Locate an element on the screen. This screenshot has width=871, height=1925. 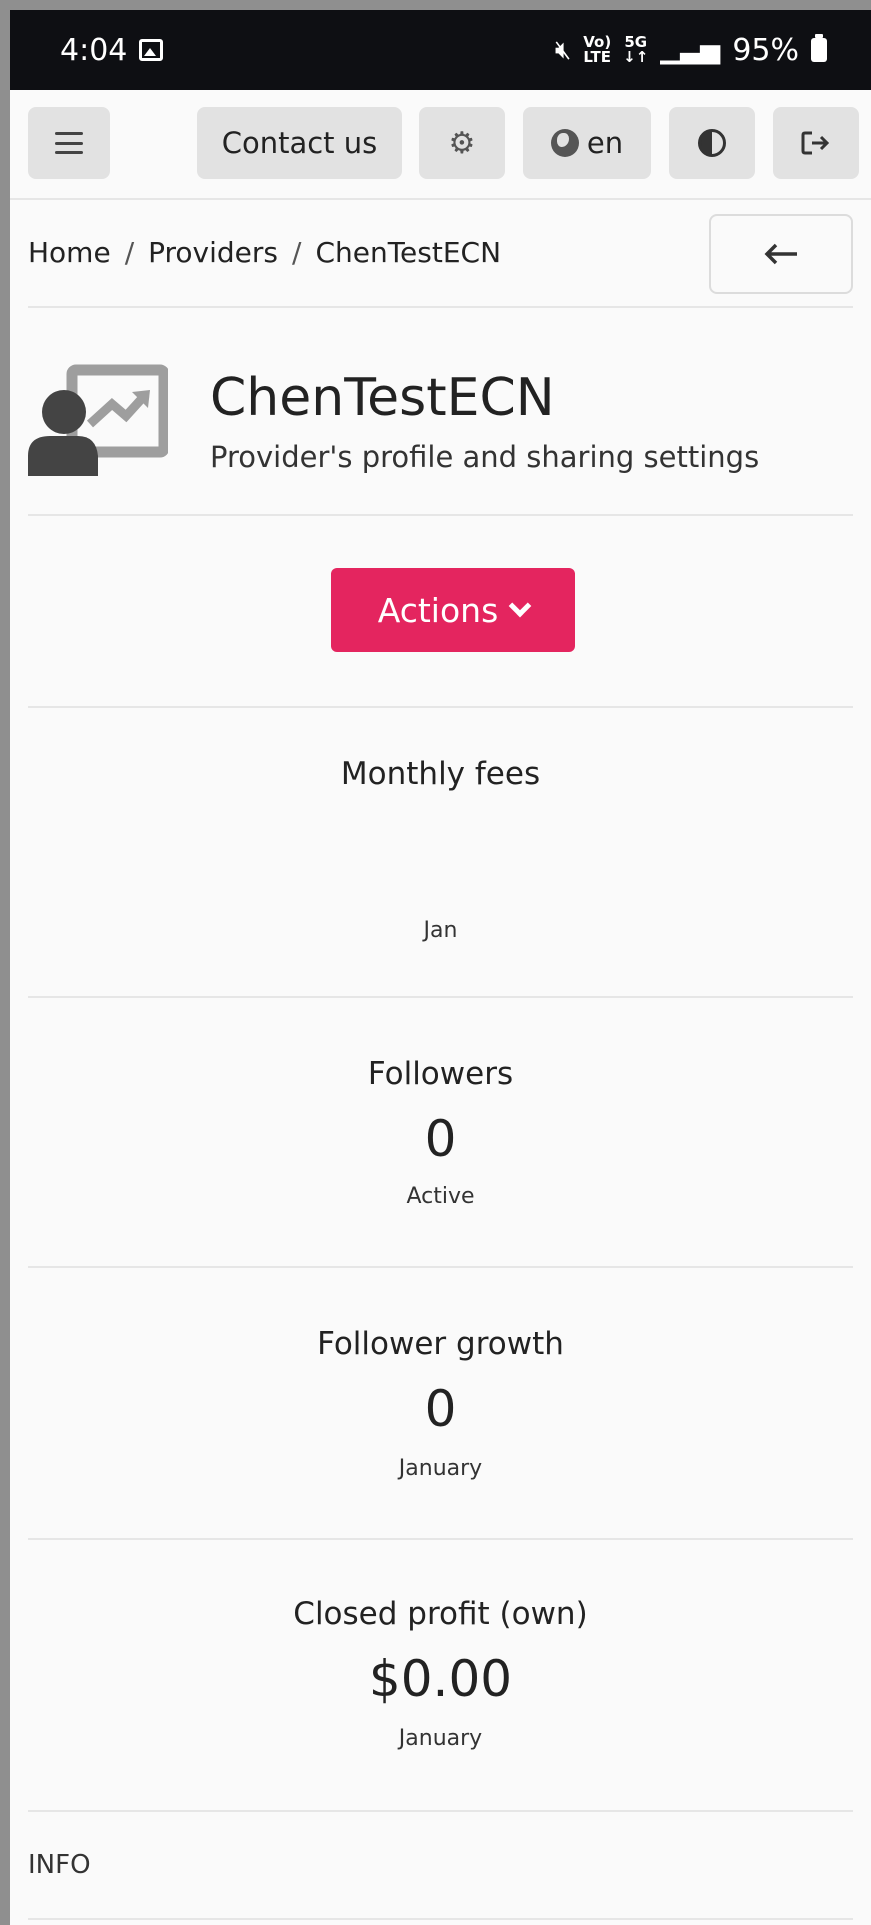
stat-title: Closed profit (own) is located at coordinates (440, 1614).